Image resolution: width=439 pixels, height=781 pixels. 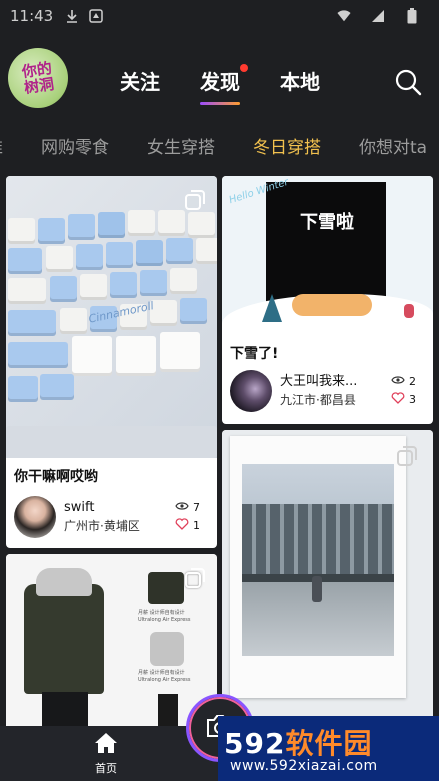 I want to click on tab-local: 本地, so click(x=300, y=80).